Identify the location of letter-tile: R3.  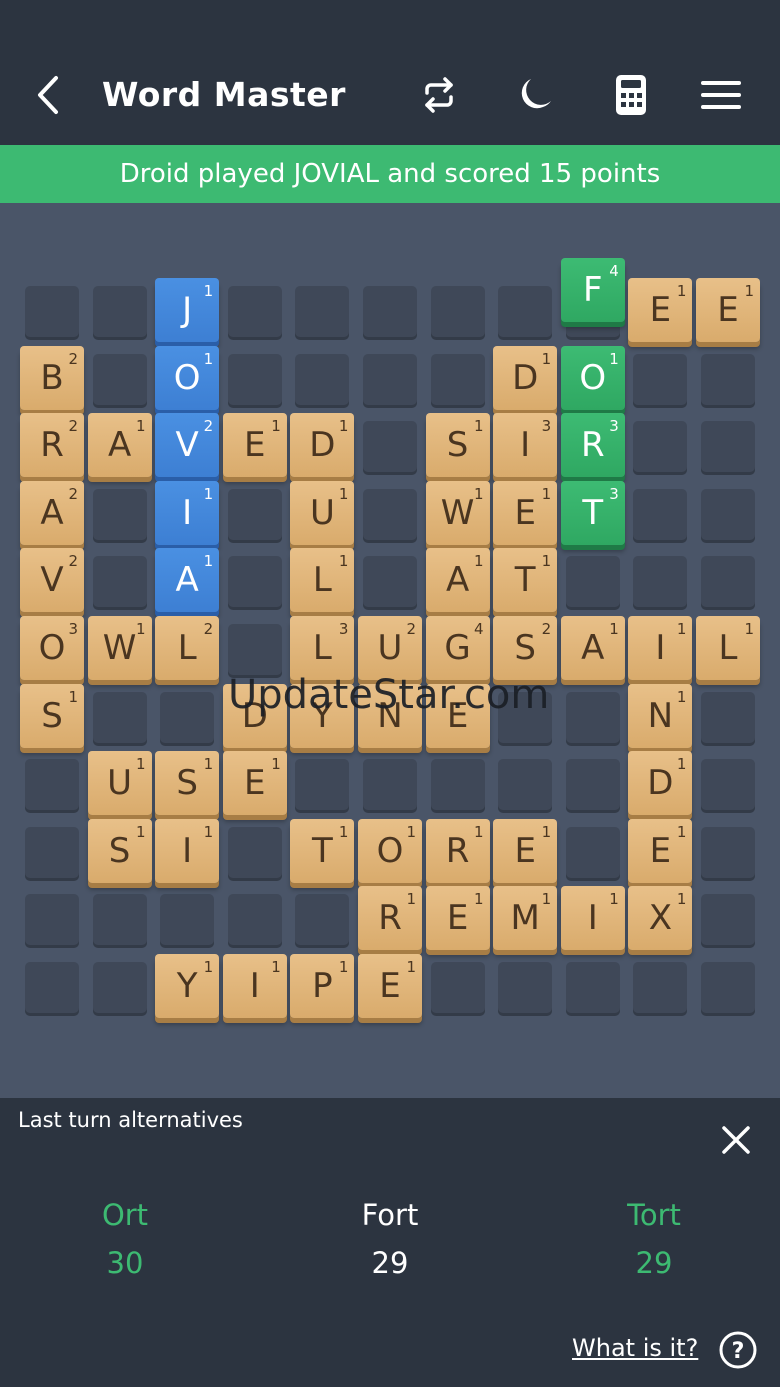
(592, 445).